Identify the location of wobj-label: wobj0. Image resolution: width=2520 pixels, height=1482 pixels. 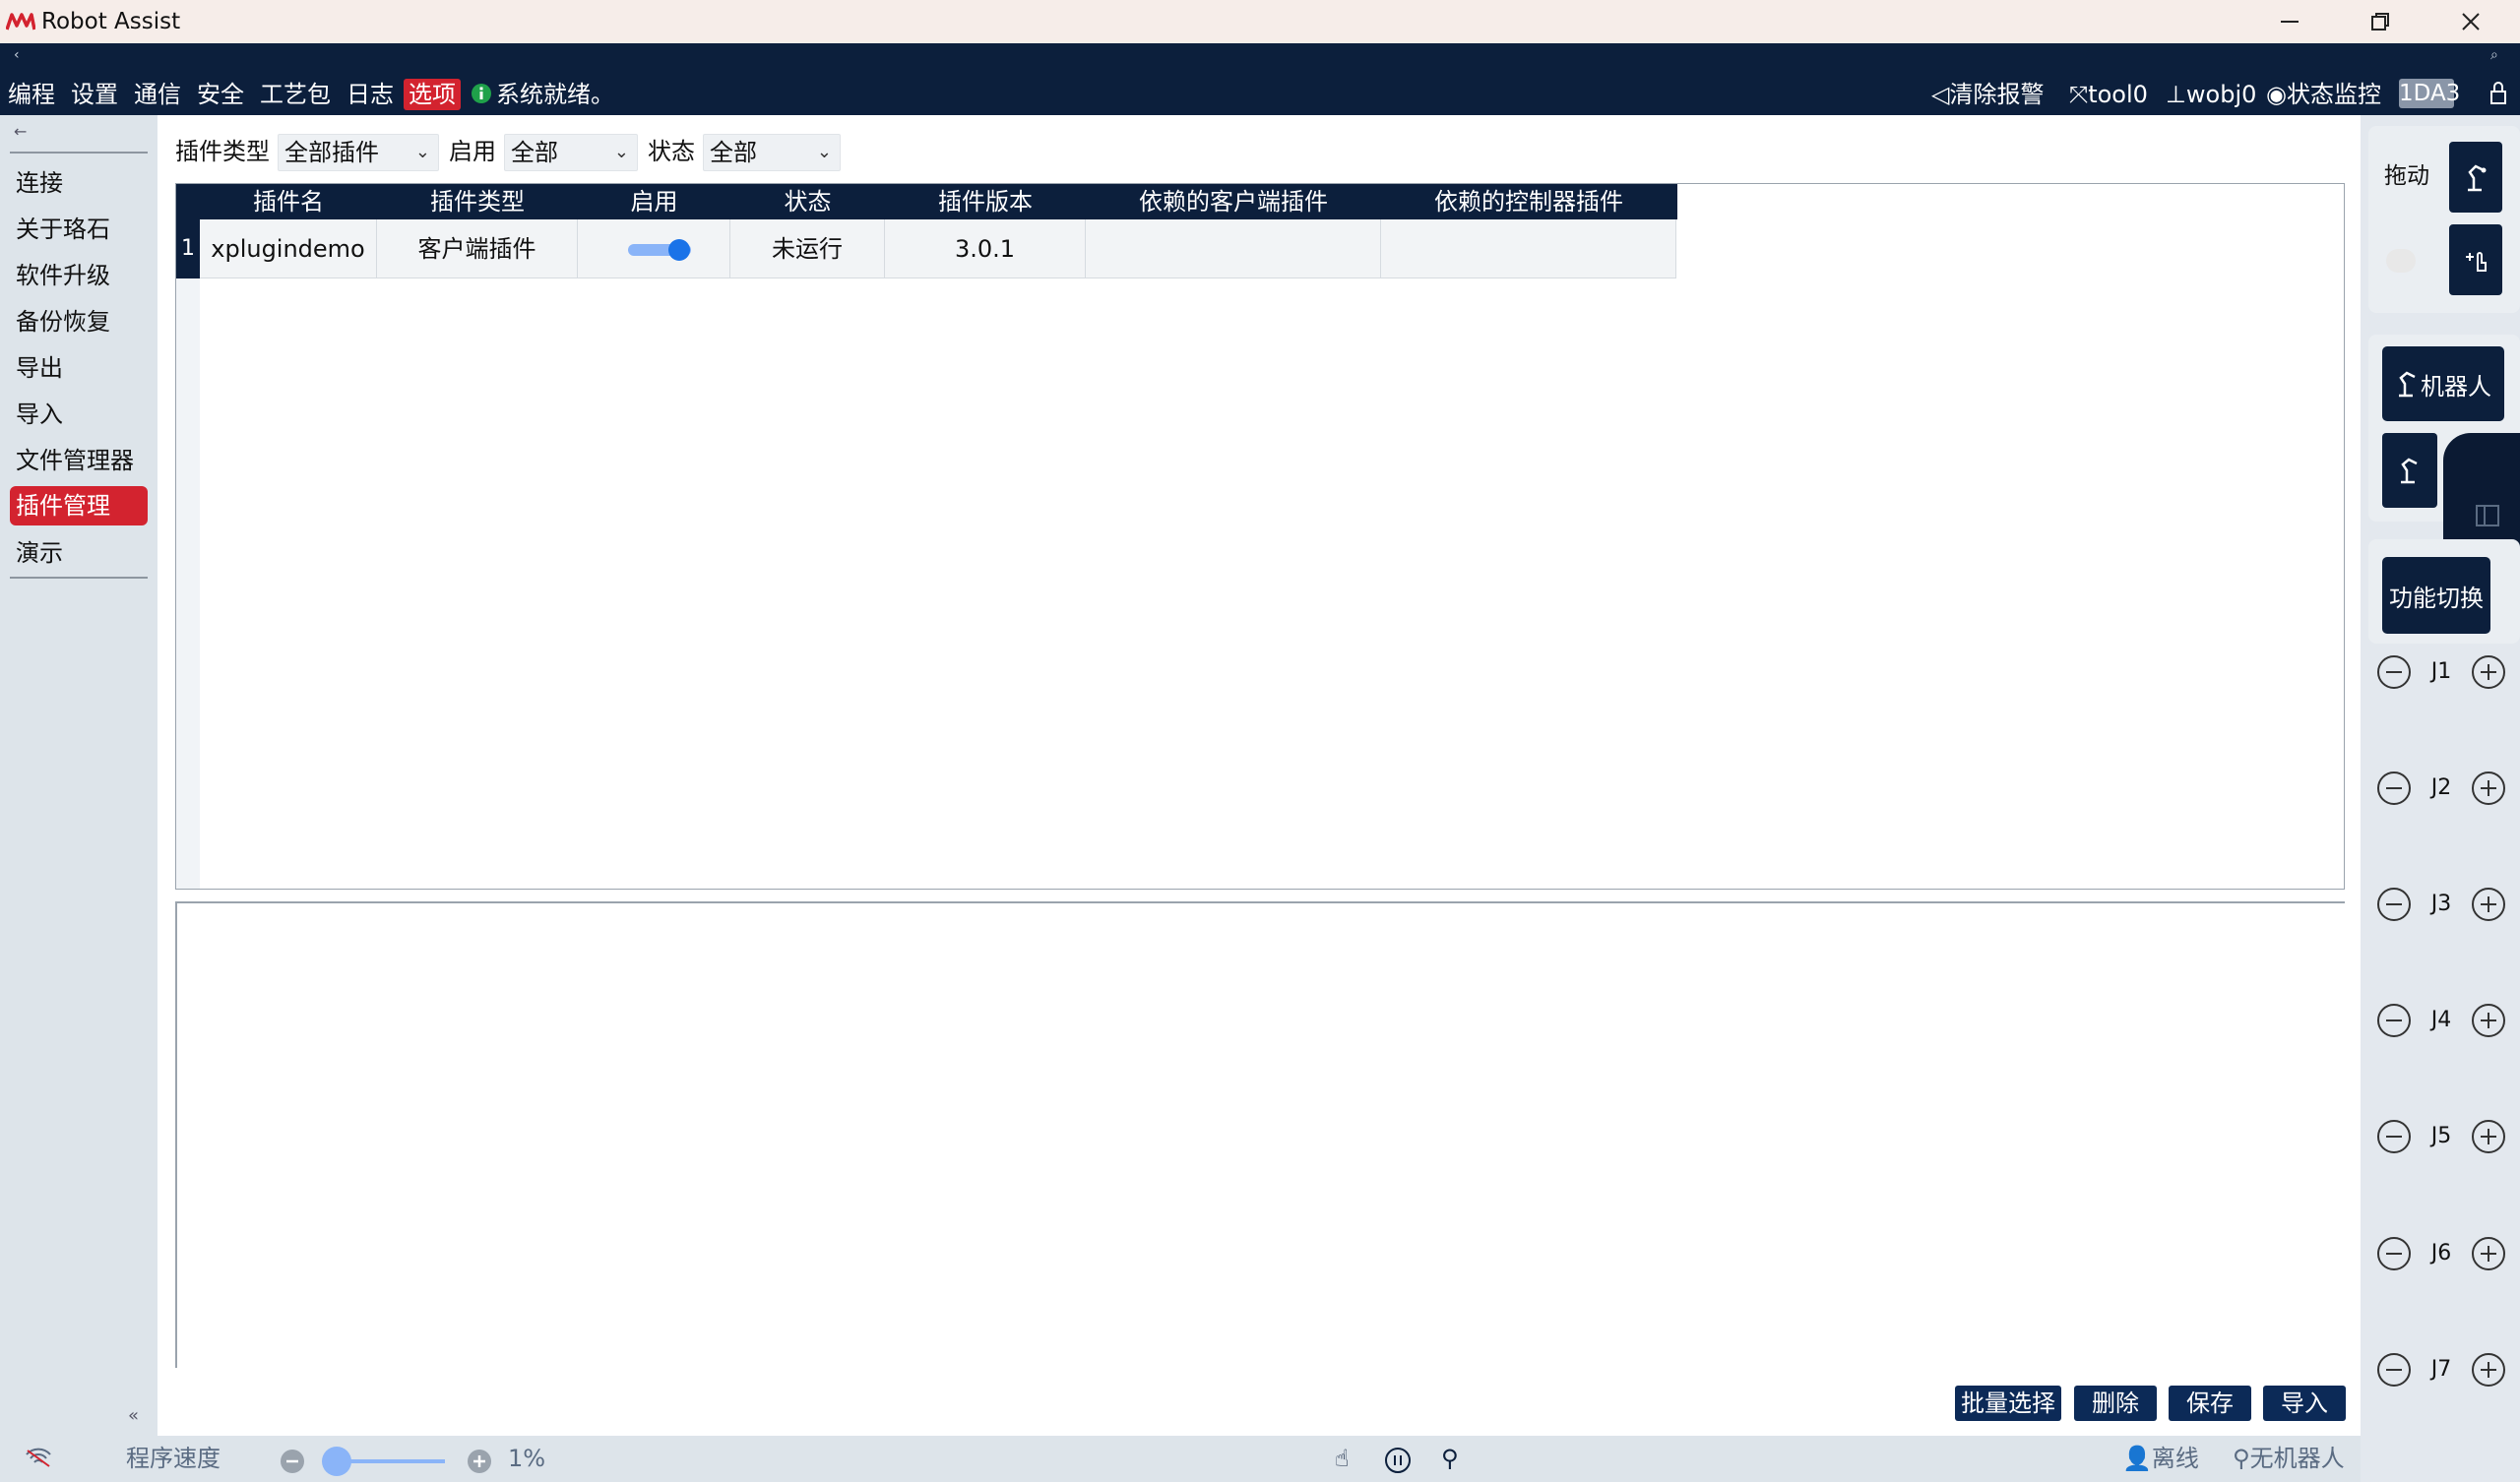
(2221, 94).